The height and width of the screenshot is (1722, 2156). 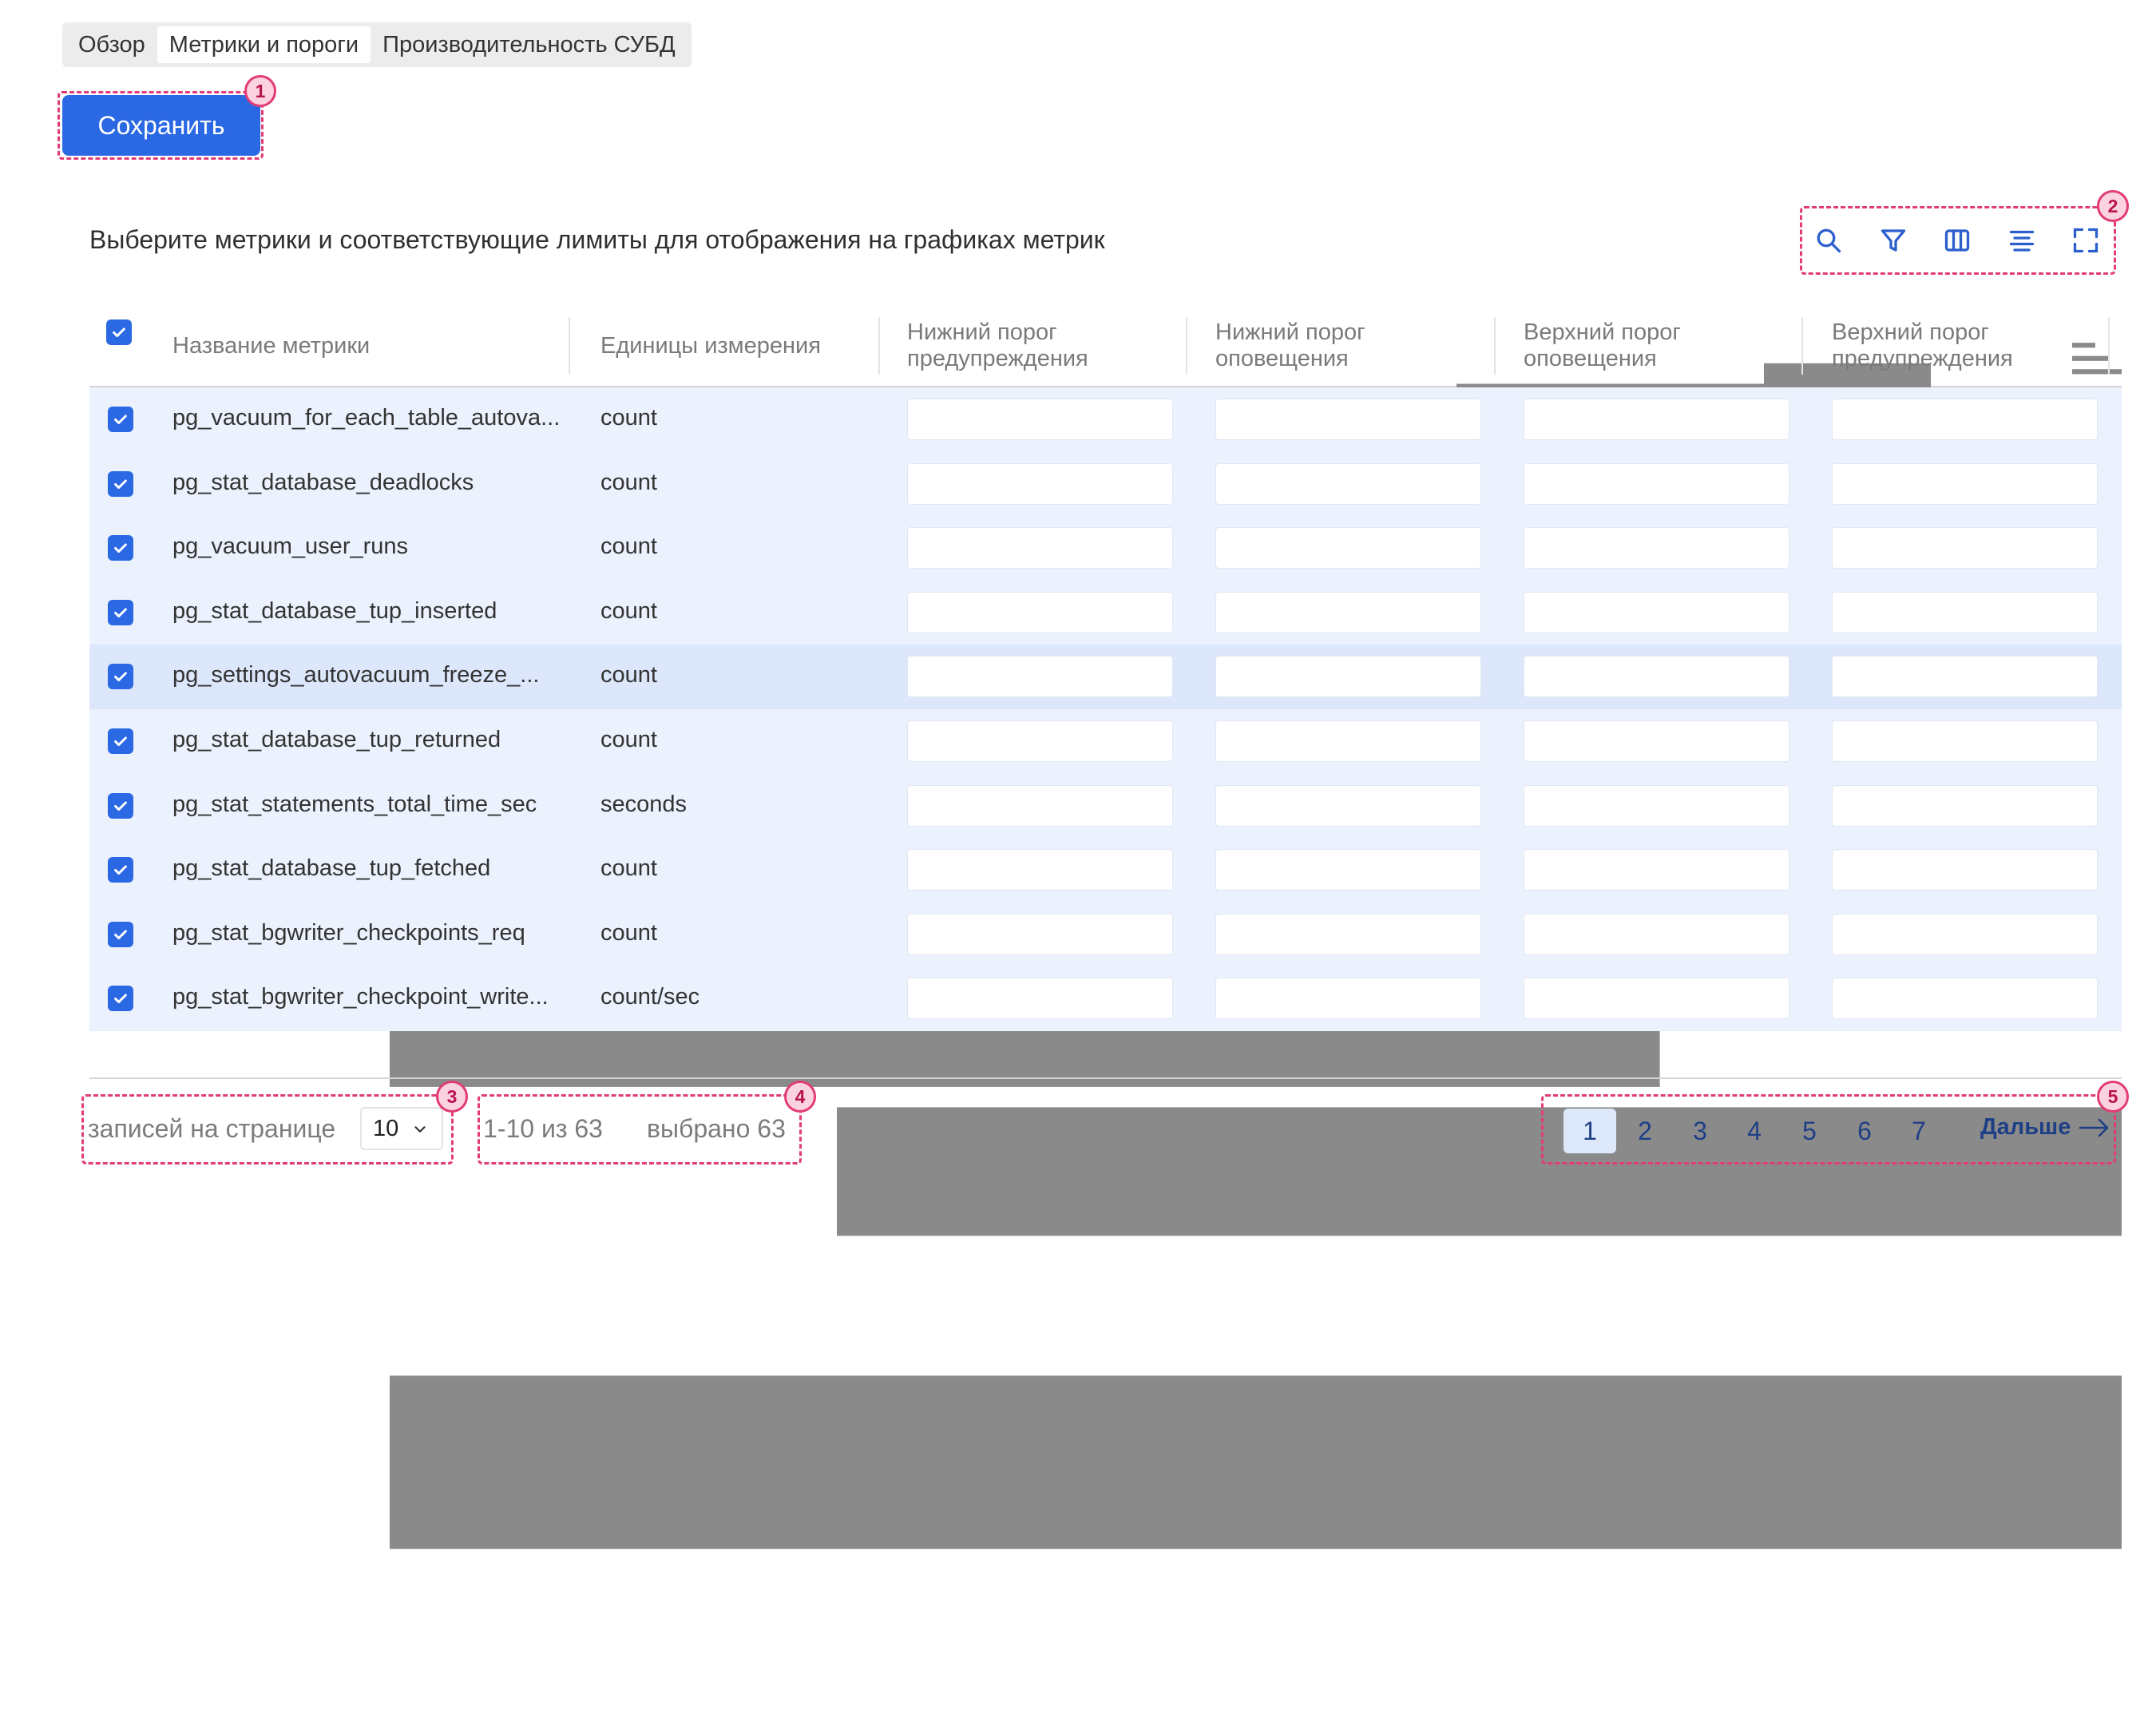 I want to click on column-header-upper-warning: Верхний порог предупреждения, so click(x=1935, y=346).